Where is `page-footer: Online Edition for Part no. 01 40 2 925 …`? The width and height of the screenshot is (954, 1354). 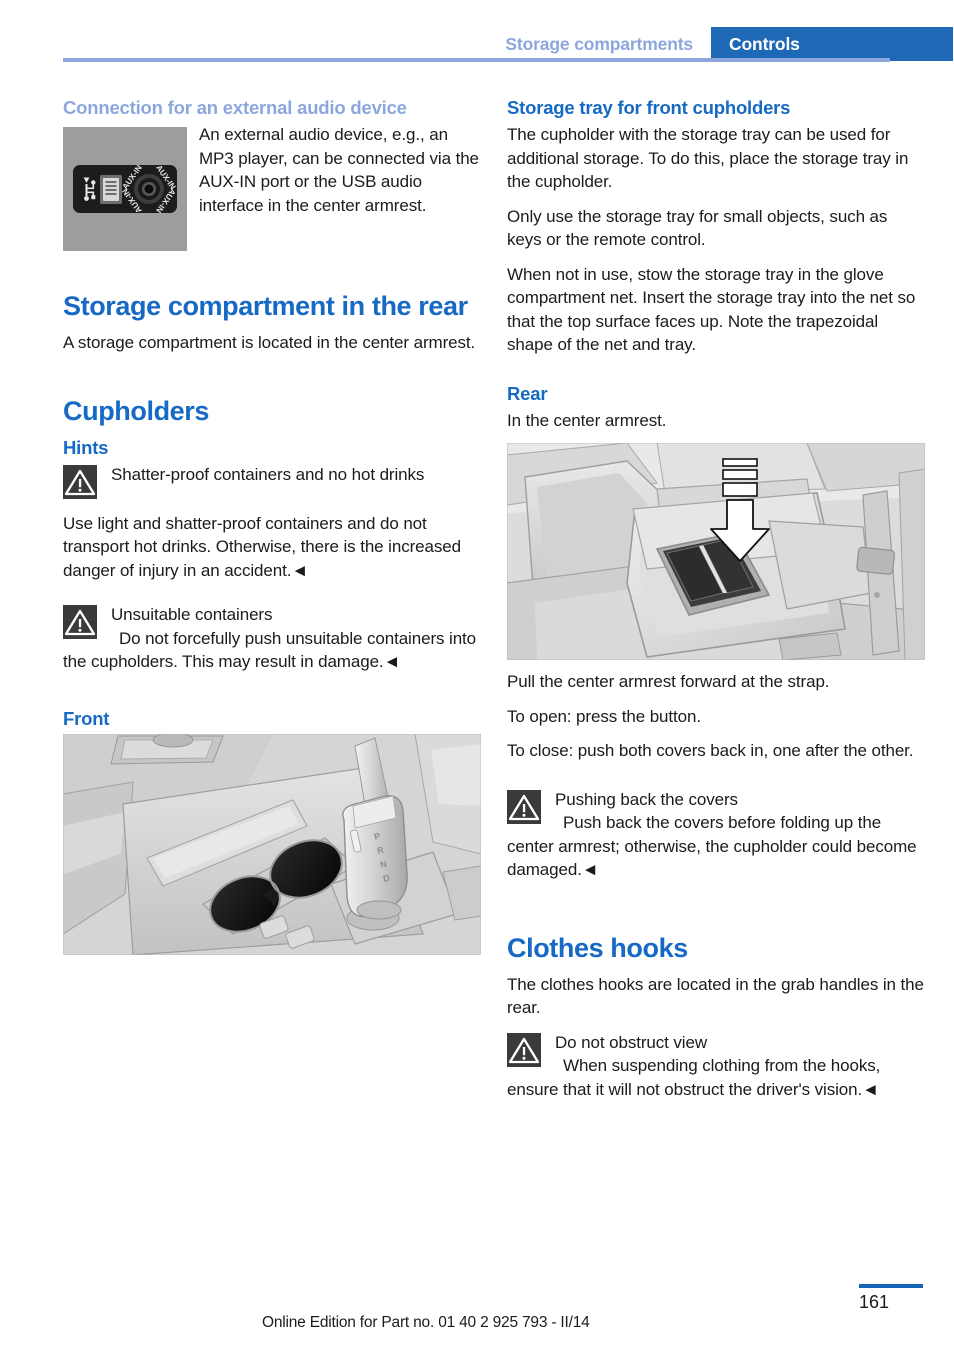
page-footer: Online Edition for Part no. 01 40 2 925 … is located at coordinates (477, 1312).